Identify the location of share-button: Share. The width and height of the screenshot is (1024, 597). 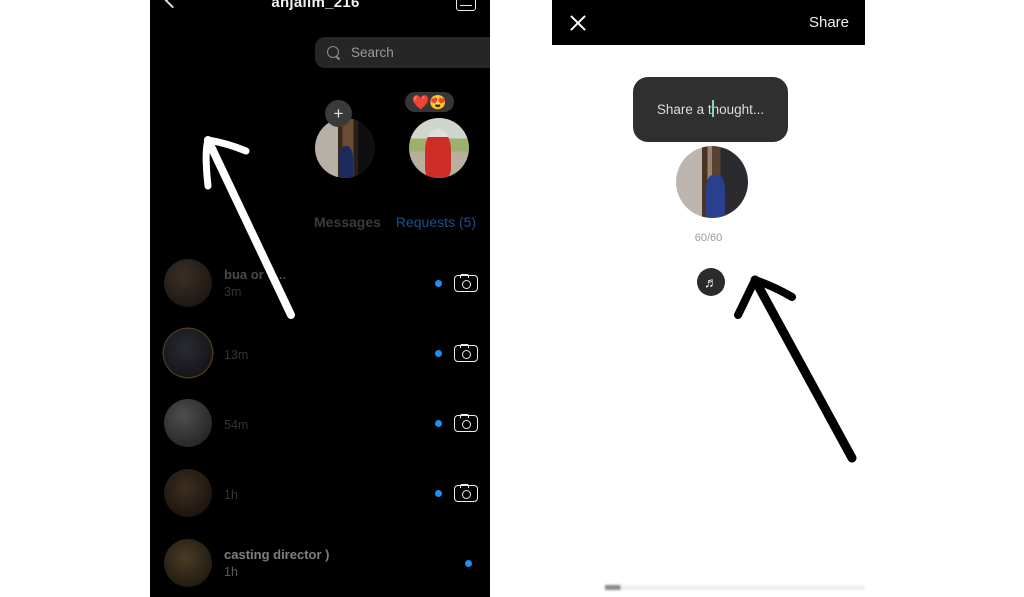
(829, 22).